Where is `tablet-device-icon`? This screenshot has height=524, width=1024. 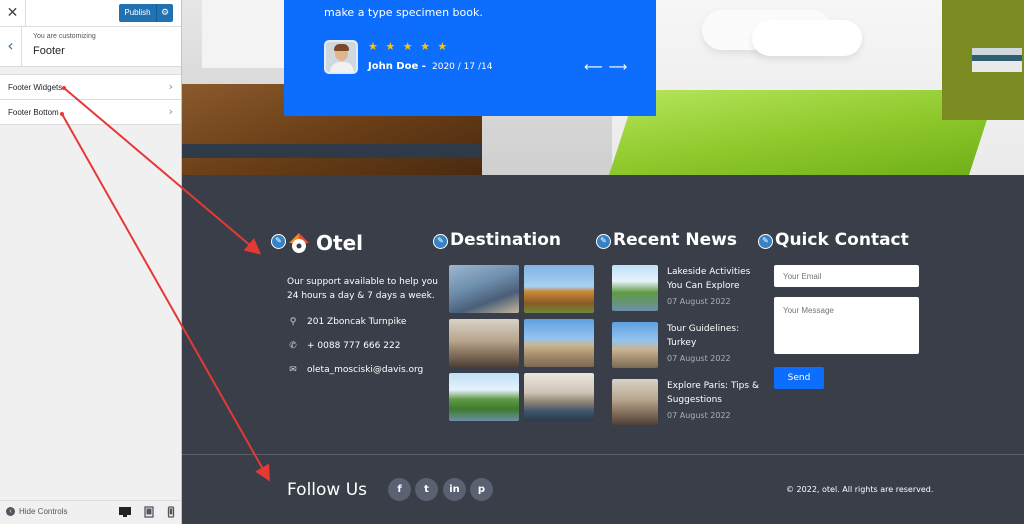
tablet-device-icon is located at coordinates (149, 512).